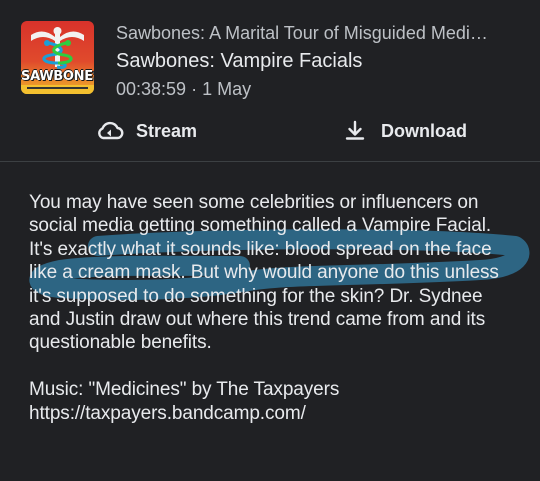 Image resolution: width=540 pixels, height=481 pixels. What do you see at coordinates (355, 131) in the screenshot?
I see `download-icon` at bounding box center [355, 131].